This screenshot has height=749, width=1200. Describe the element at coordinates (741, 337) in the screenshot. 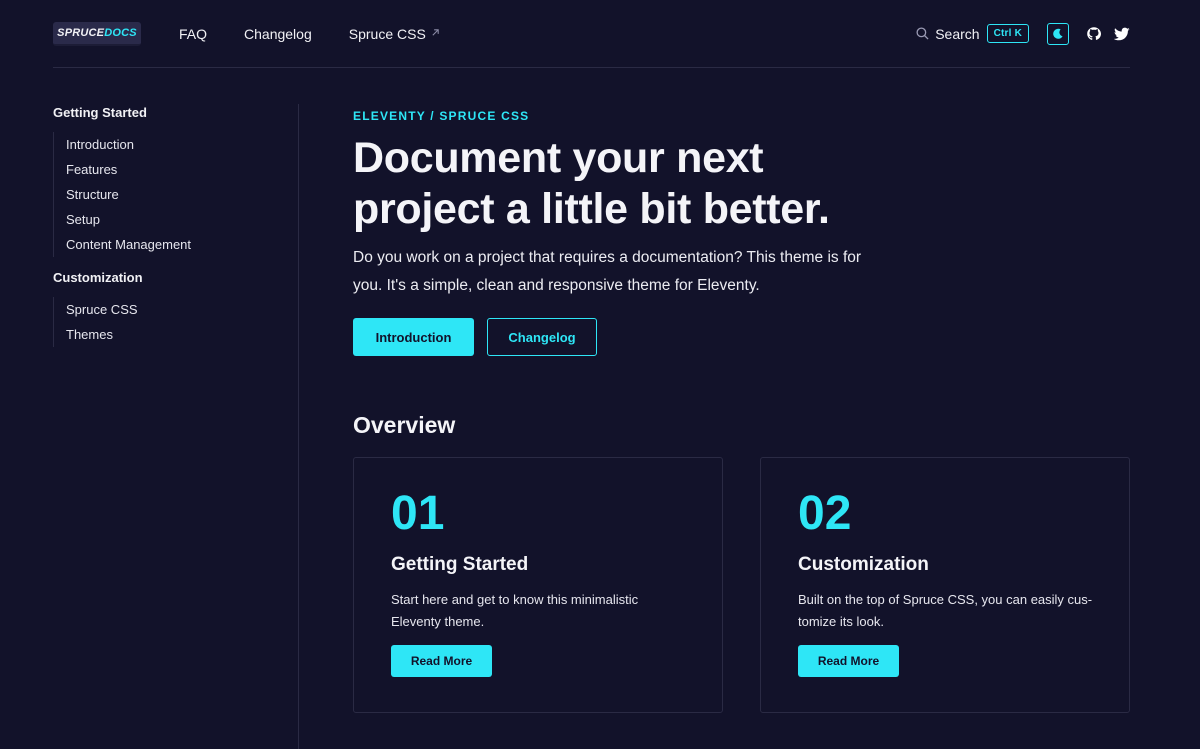

I see `hero-buttons: Introduction Changelog` at that location.